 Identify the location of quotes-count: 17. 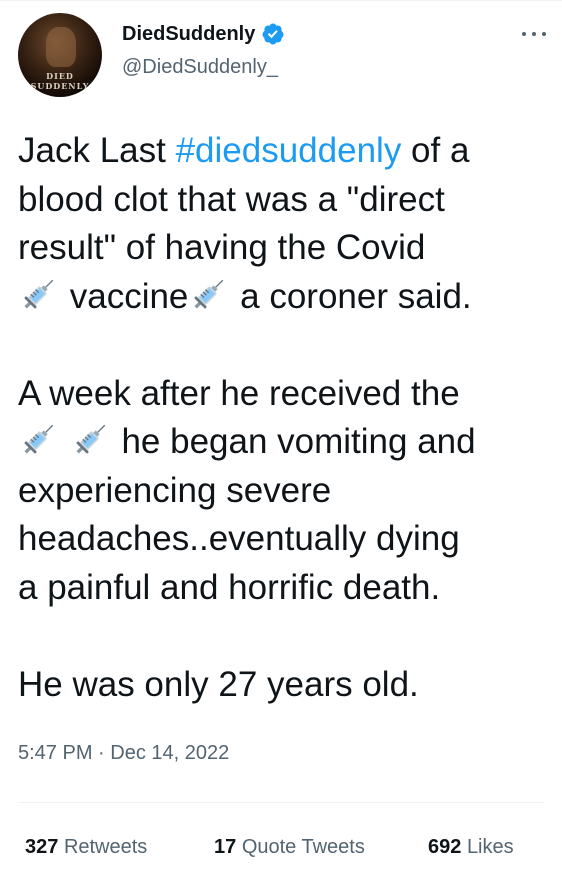
(225, 847).